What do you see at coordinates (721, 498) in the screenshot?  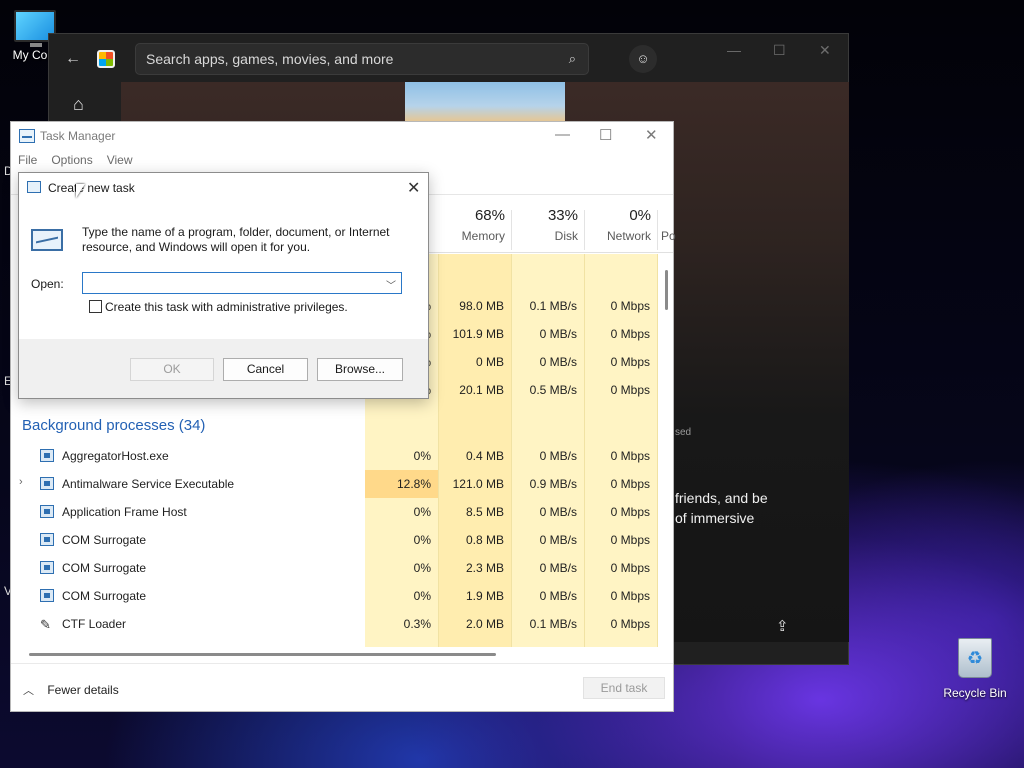 I see `store-description-line: friends, and be` at bounding box center [721, 498].